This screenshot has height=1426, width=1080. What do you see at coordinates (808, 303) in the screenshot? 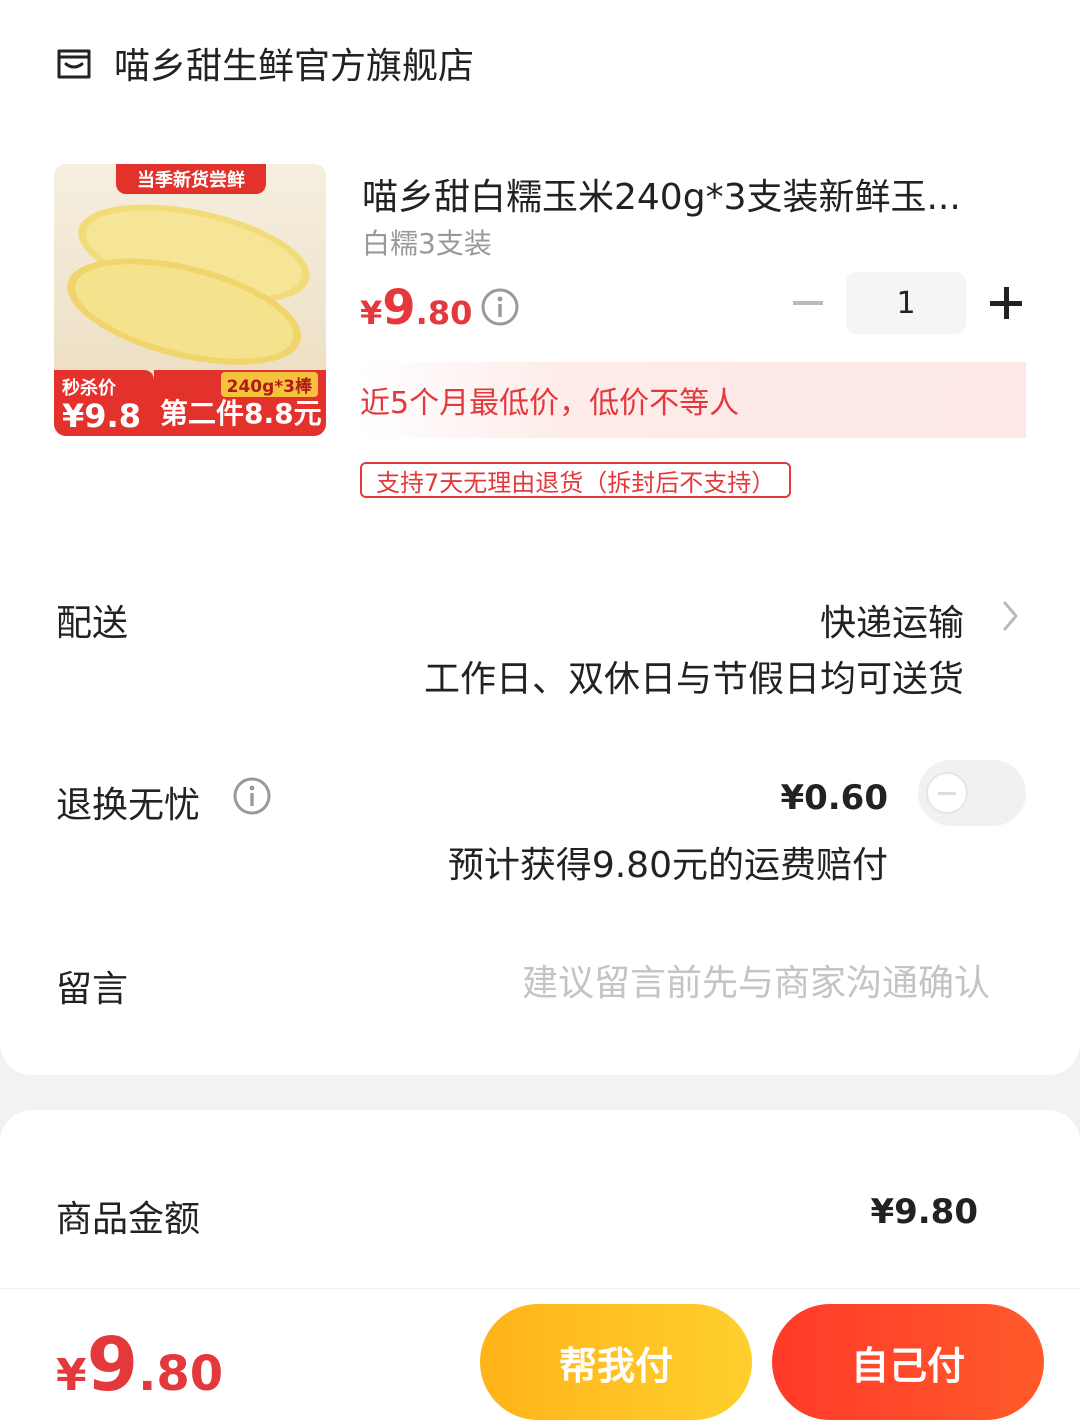
I see `quantity-minus-button` at bounding box center [808, 303].